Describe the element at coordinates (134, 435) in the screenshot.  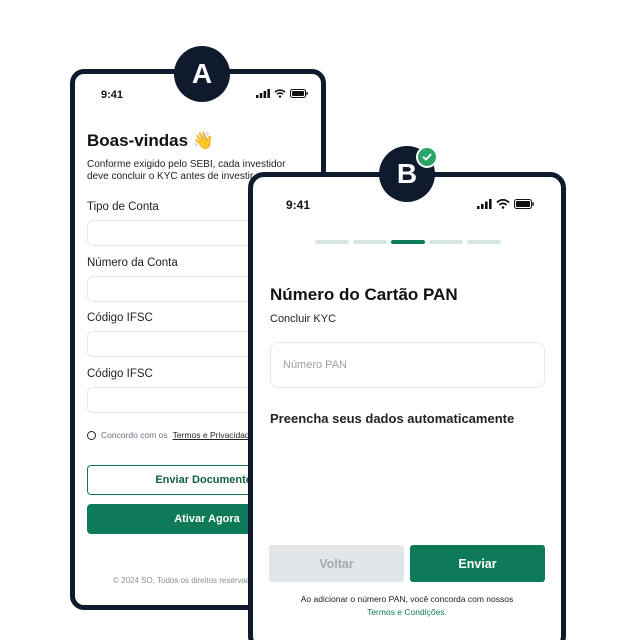
I see `terms-prefix: Concordo com os` at that location.